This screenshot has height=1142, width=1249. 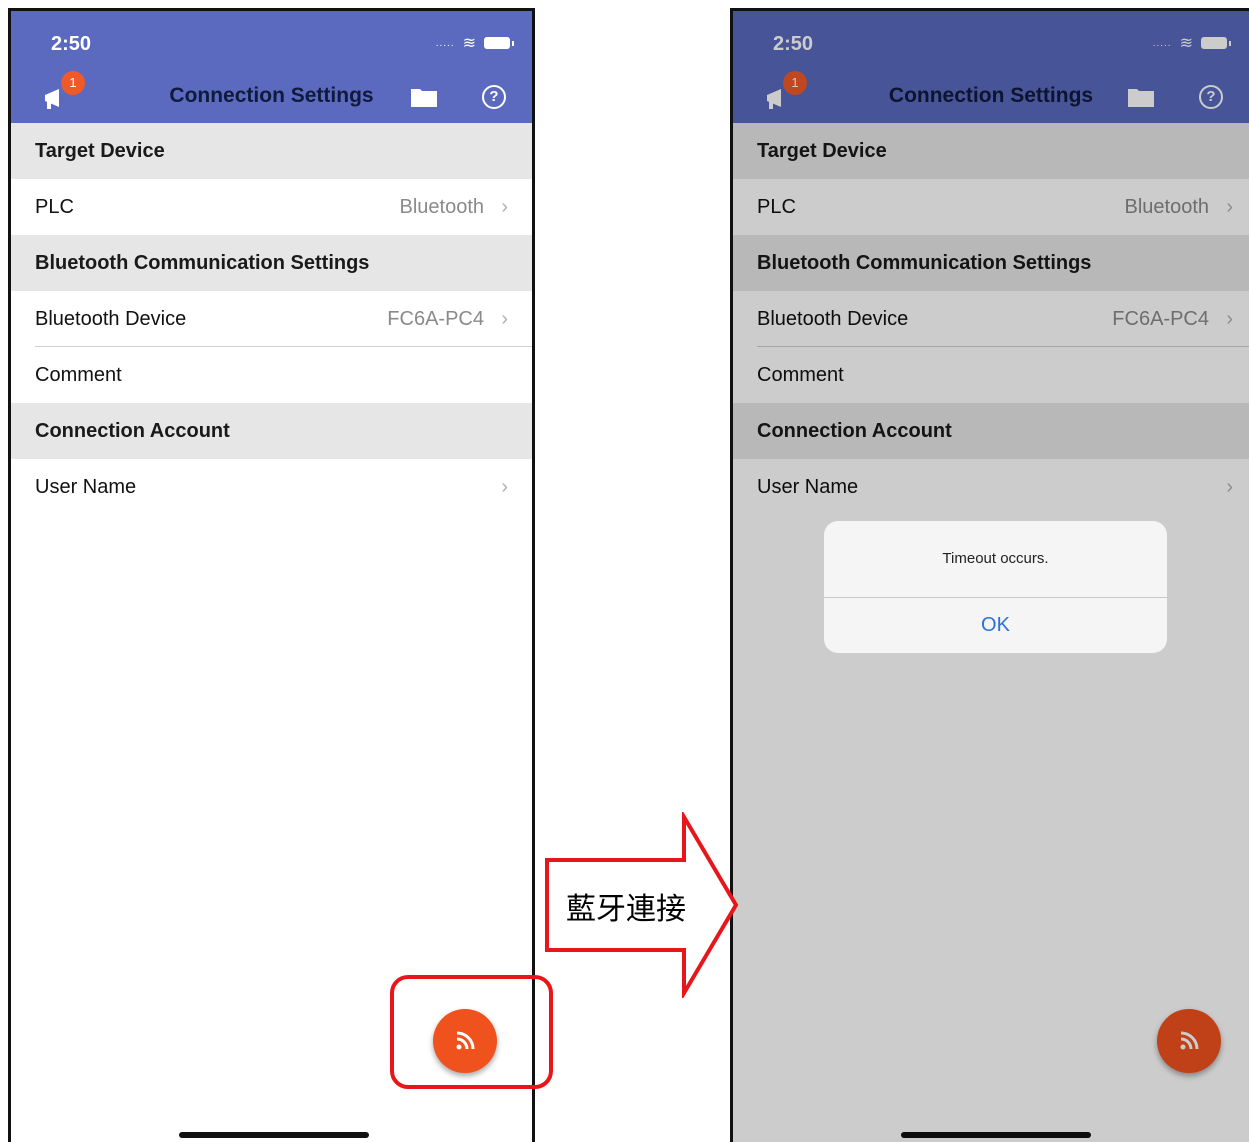 I want to click on row-plc: PLC Bluetooth ›, so click(x=271, y=207).